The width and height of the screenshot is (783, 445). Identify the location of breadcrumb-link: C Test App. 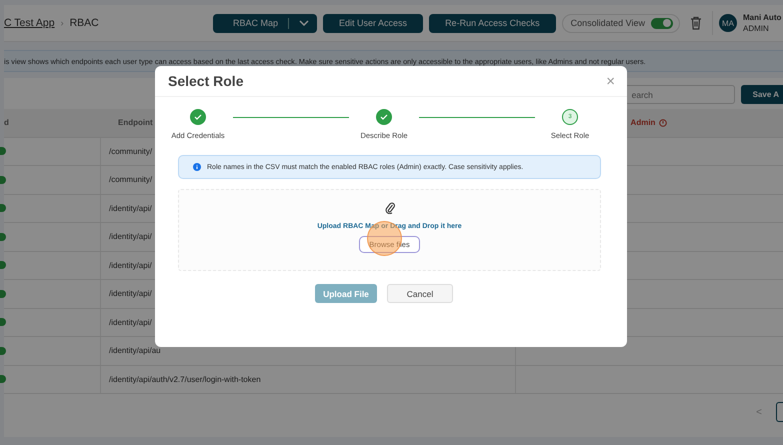
(29, 23).